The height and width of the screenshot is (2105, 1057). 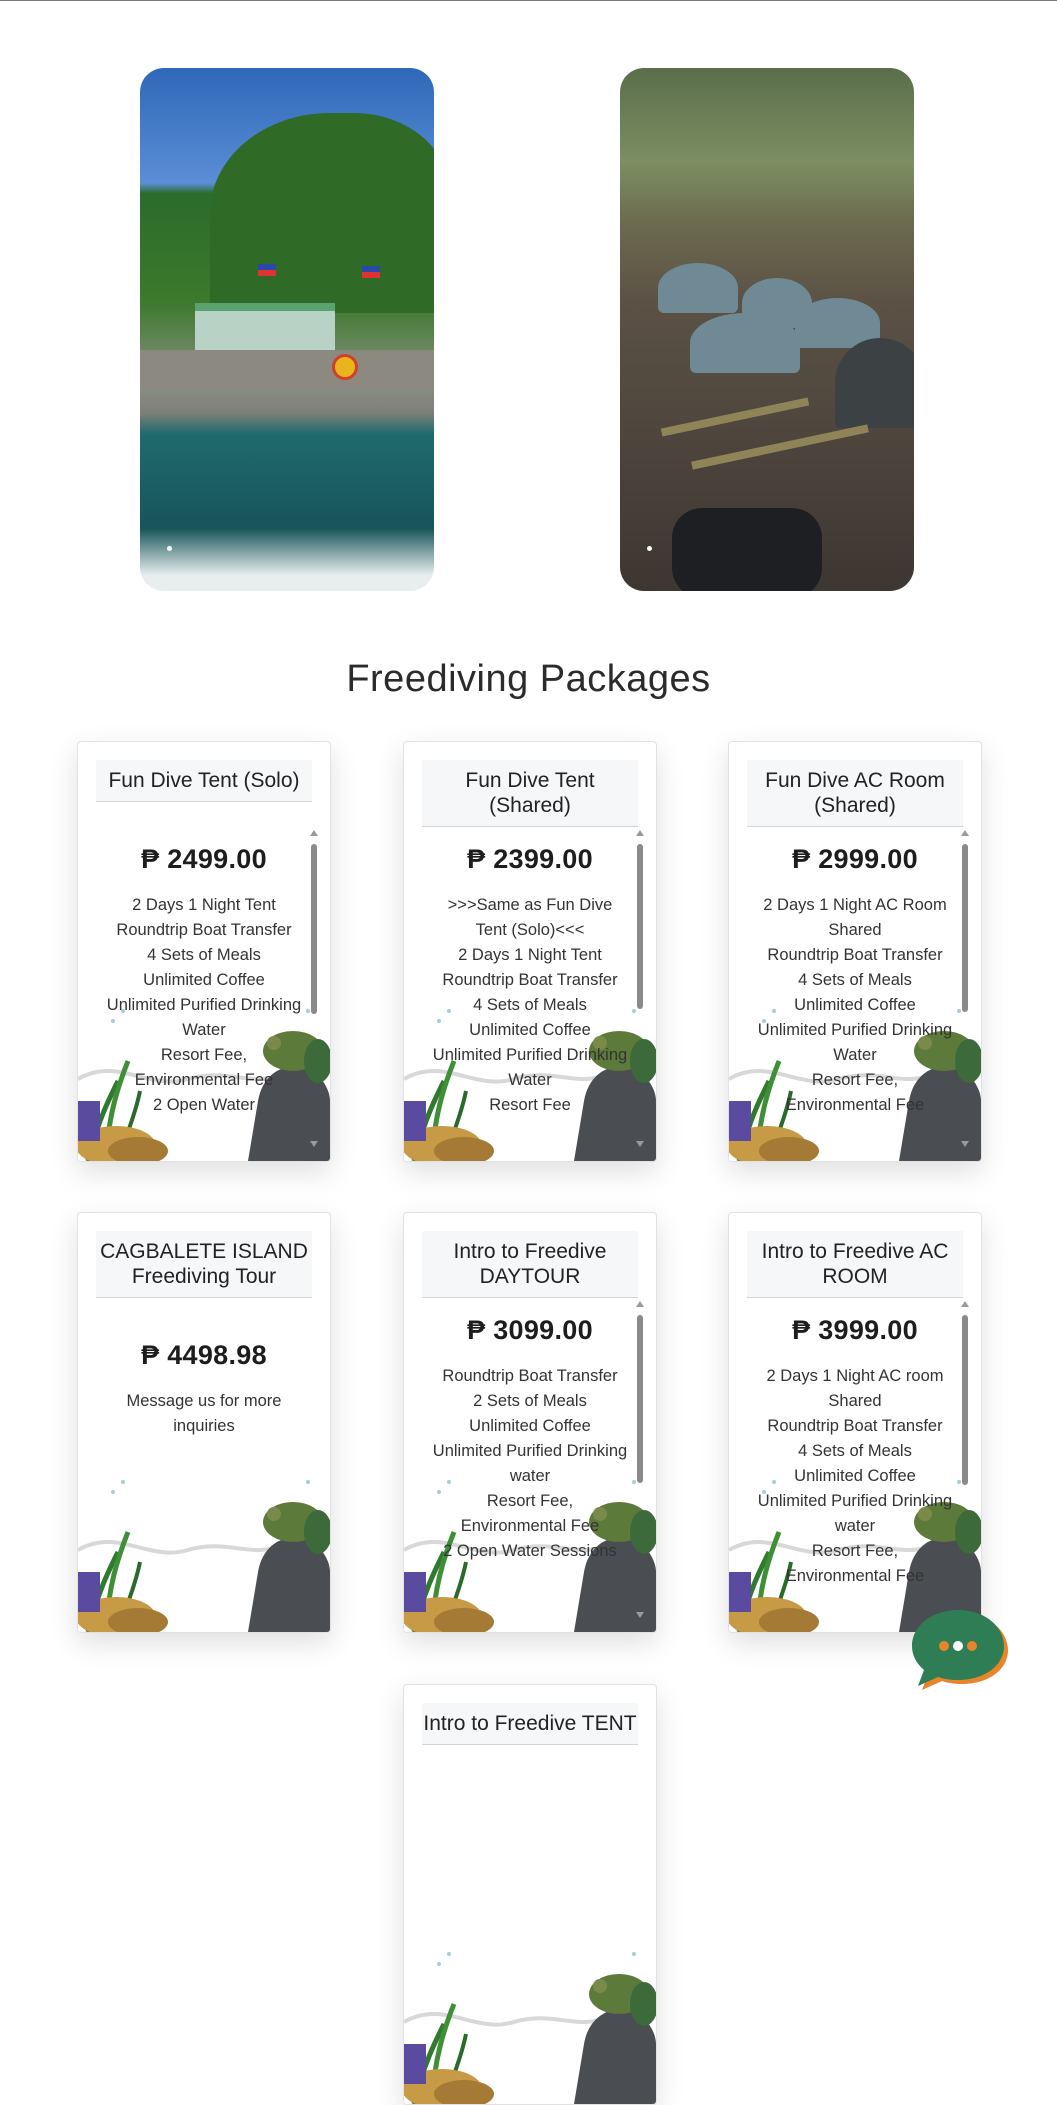 What do you see at coordinates (530, 917) in the screenshot?
I see `feature-item: >>>Same as Fun Dive Tent (Solo)<<<` at bounding box center [530, 917].